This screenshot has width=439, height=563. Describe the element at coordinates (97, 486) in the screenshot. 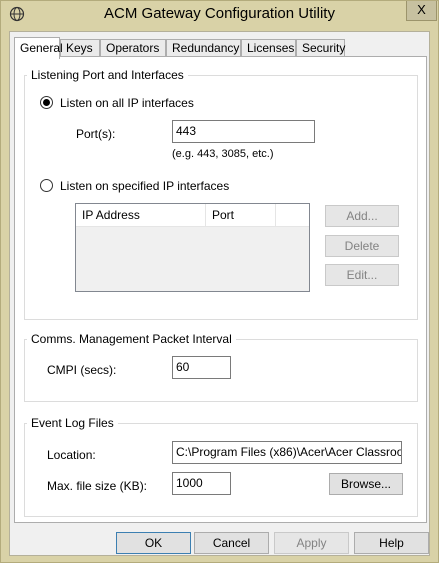

I see `max-file-size-label: Max. file size (KB):` at that location.